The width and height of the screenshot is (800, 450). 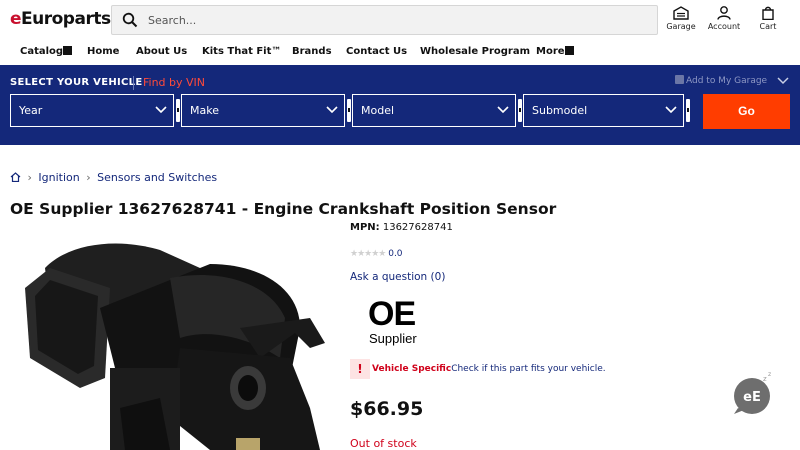 What do you see at coordinates (603, 110) in the screenshot?
I see `submodel-select: Submodel` at bounding box center [603, 110].